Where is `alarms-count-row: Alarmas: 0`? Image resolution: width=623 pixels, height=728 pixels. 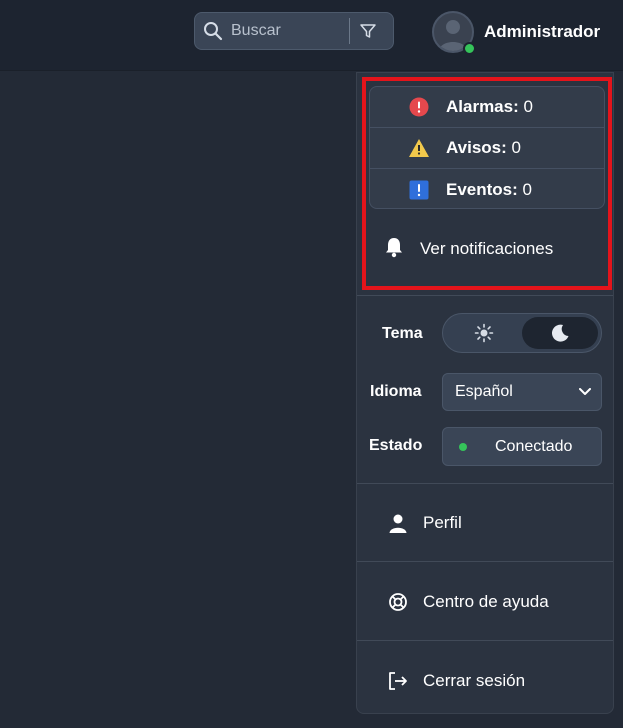
alarms-count-row: Alarmas: 0 is located at coordinates (487, 107).